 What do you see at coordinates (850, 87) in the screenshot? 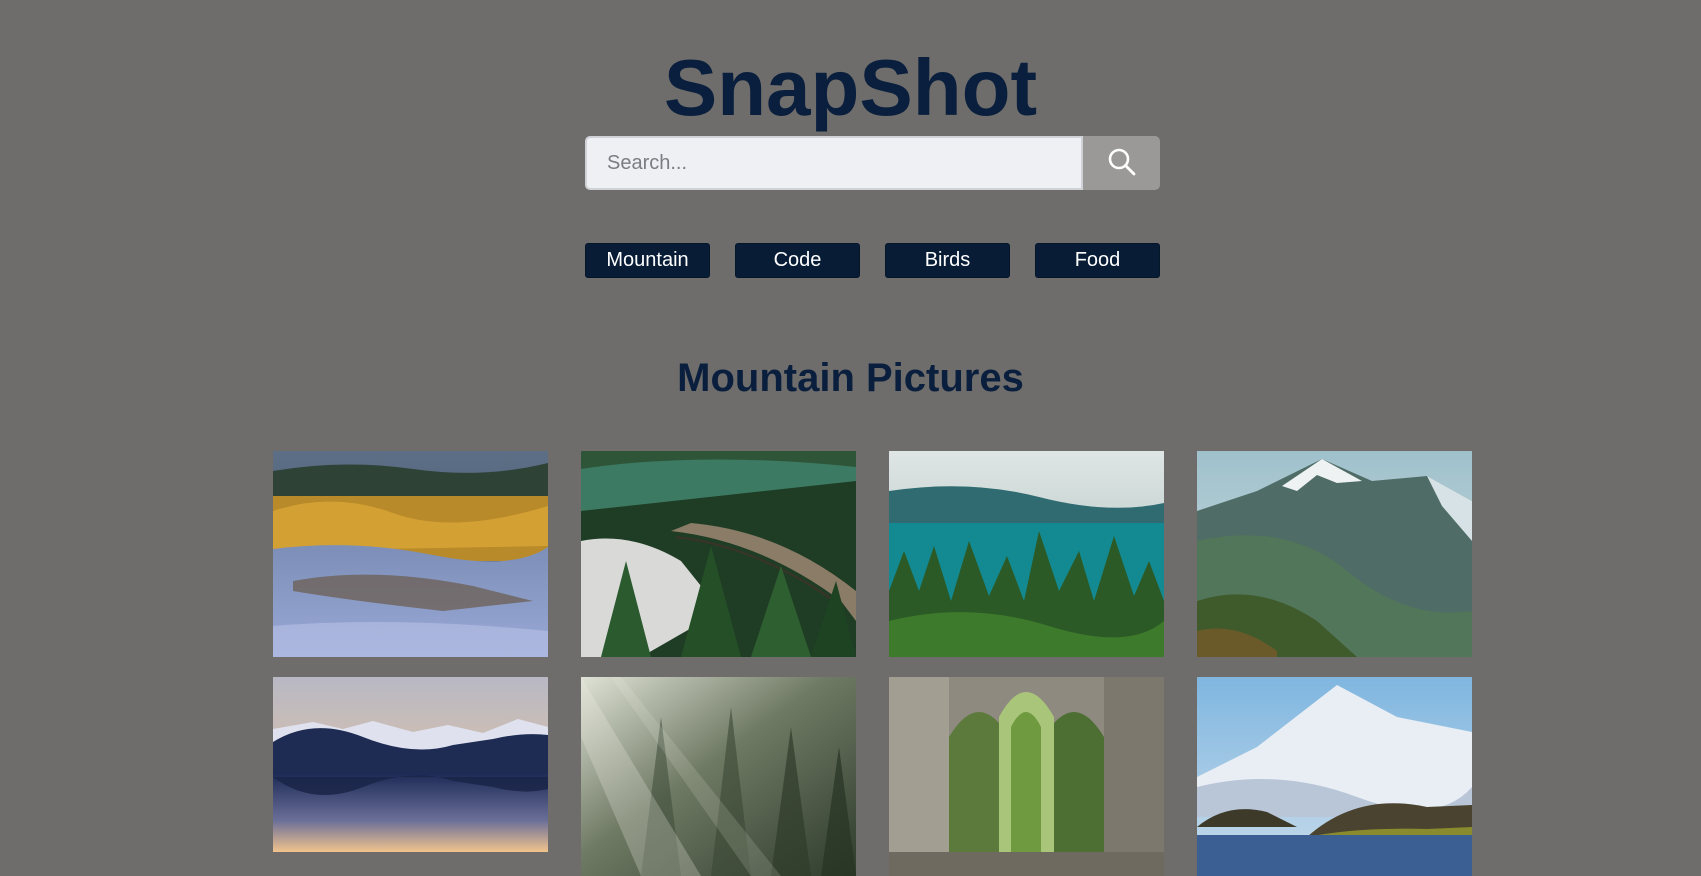
I see `app-title: SnapShot` at bounding box center [850, 87].